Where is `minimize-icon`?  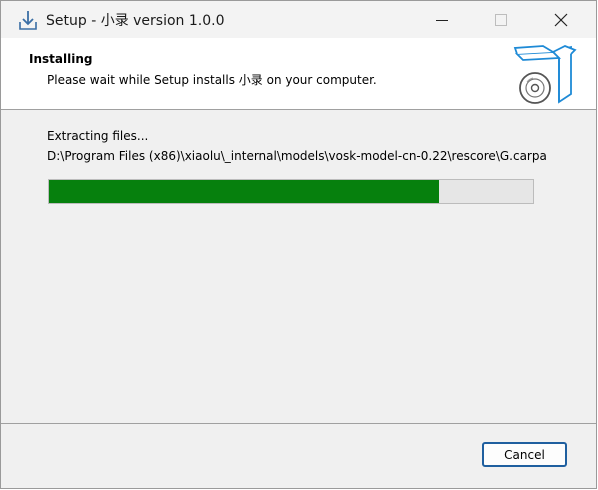 minimize-icon is located at coordinates (442, 20).